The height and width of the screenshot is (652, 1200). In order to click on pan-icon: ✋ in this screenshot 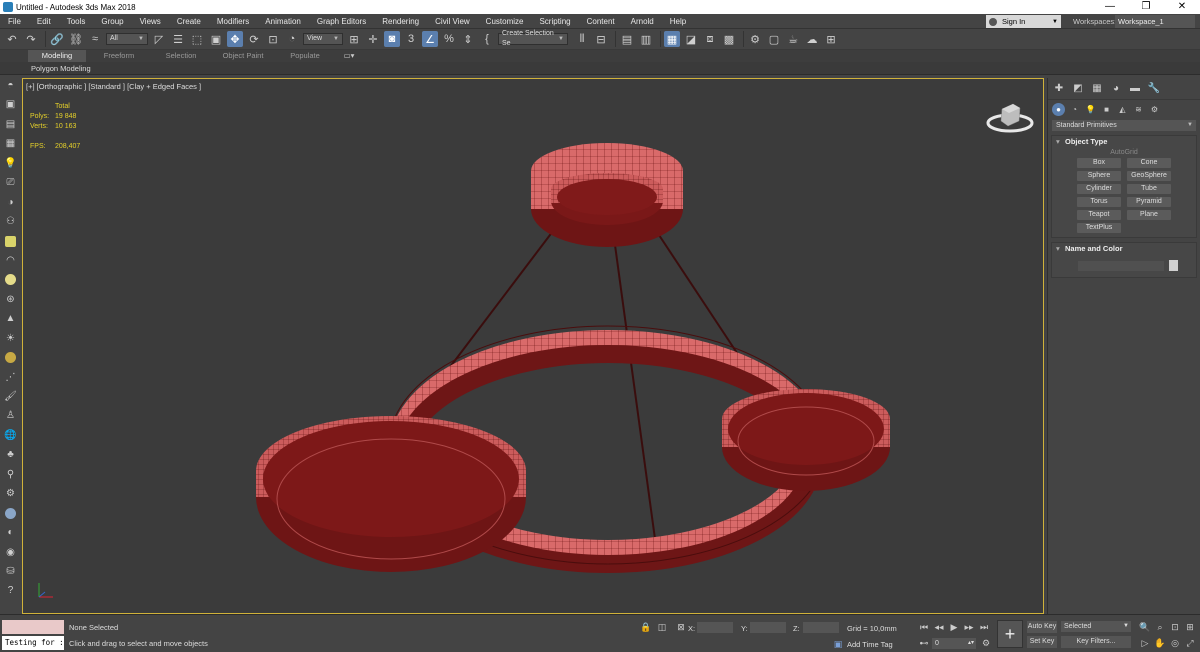, I will do `click(1160, 643)`.